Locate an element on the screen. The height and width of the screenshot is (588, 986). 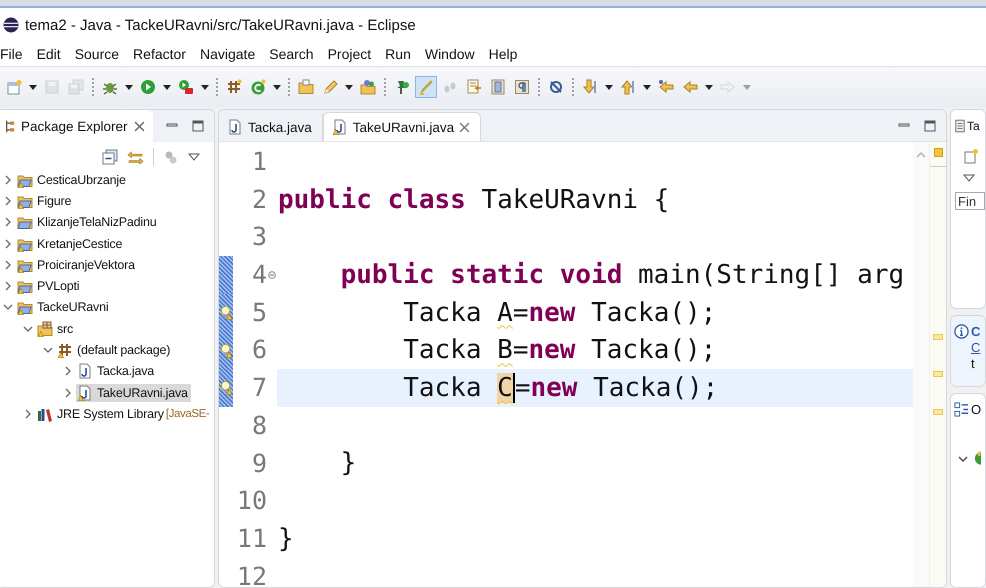
tree-item: PVLopti is located at coordinates (49, 286).